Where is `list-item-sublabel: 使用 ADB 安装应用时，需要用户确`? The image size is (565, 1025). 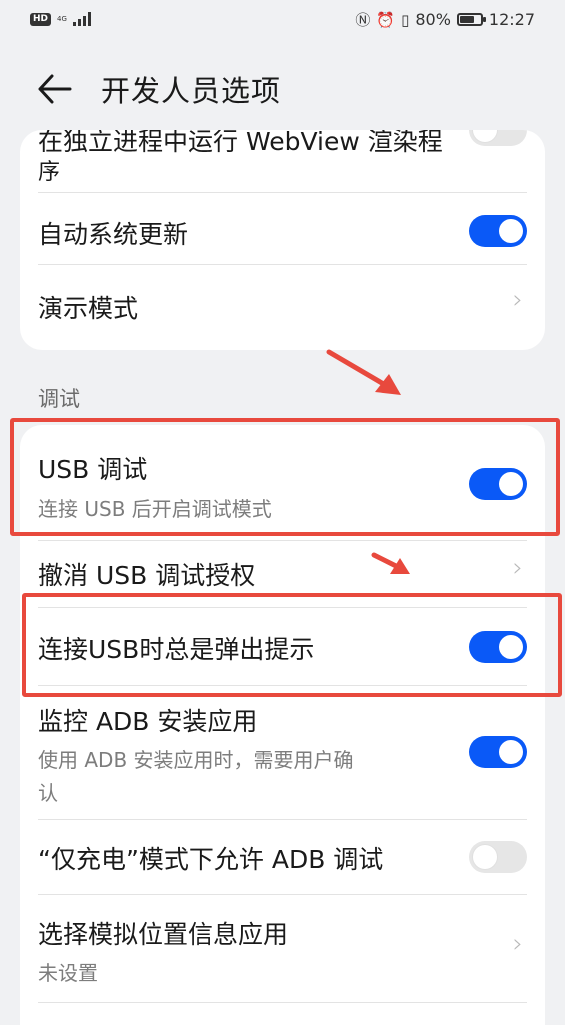 list-item-sublabel: 使用 ADB 安装应用时，需要用户确 is located at coordinates (196, 760).